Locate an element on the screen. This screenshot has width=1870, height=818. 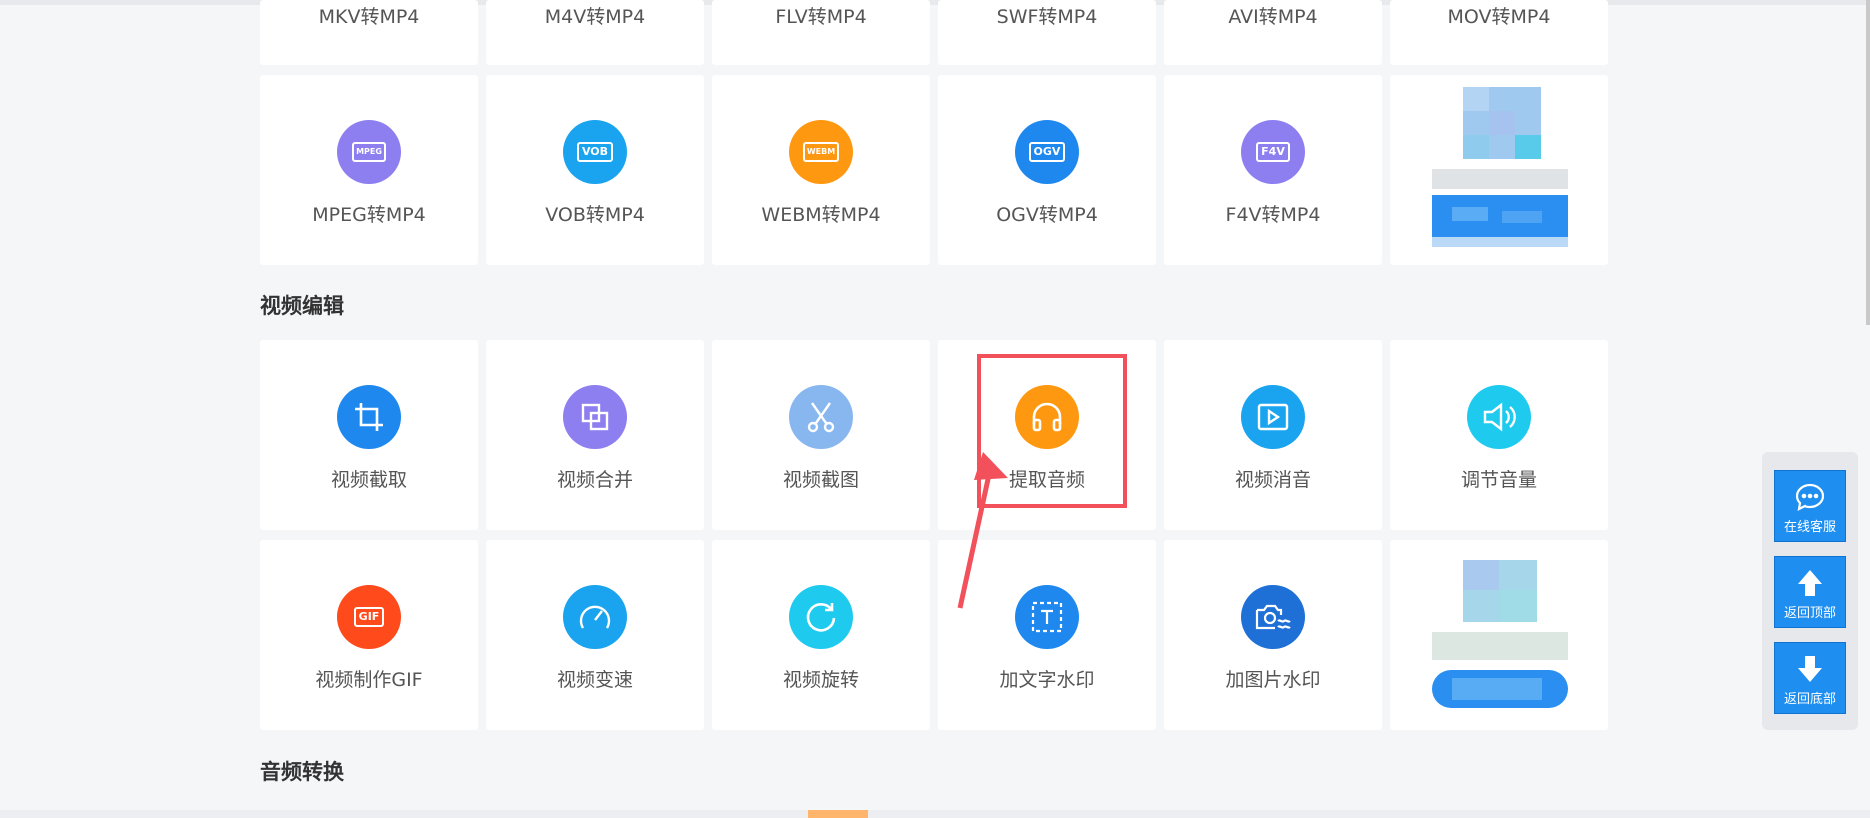
arrow-down-icon is located at coordinates (1810, 669).